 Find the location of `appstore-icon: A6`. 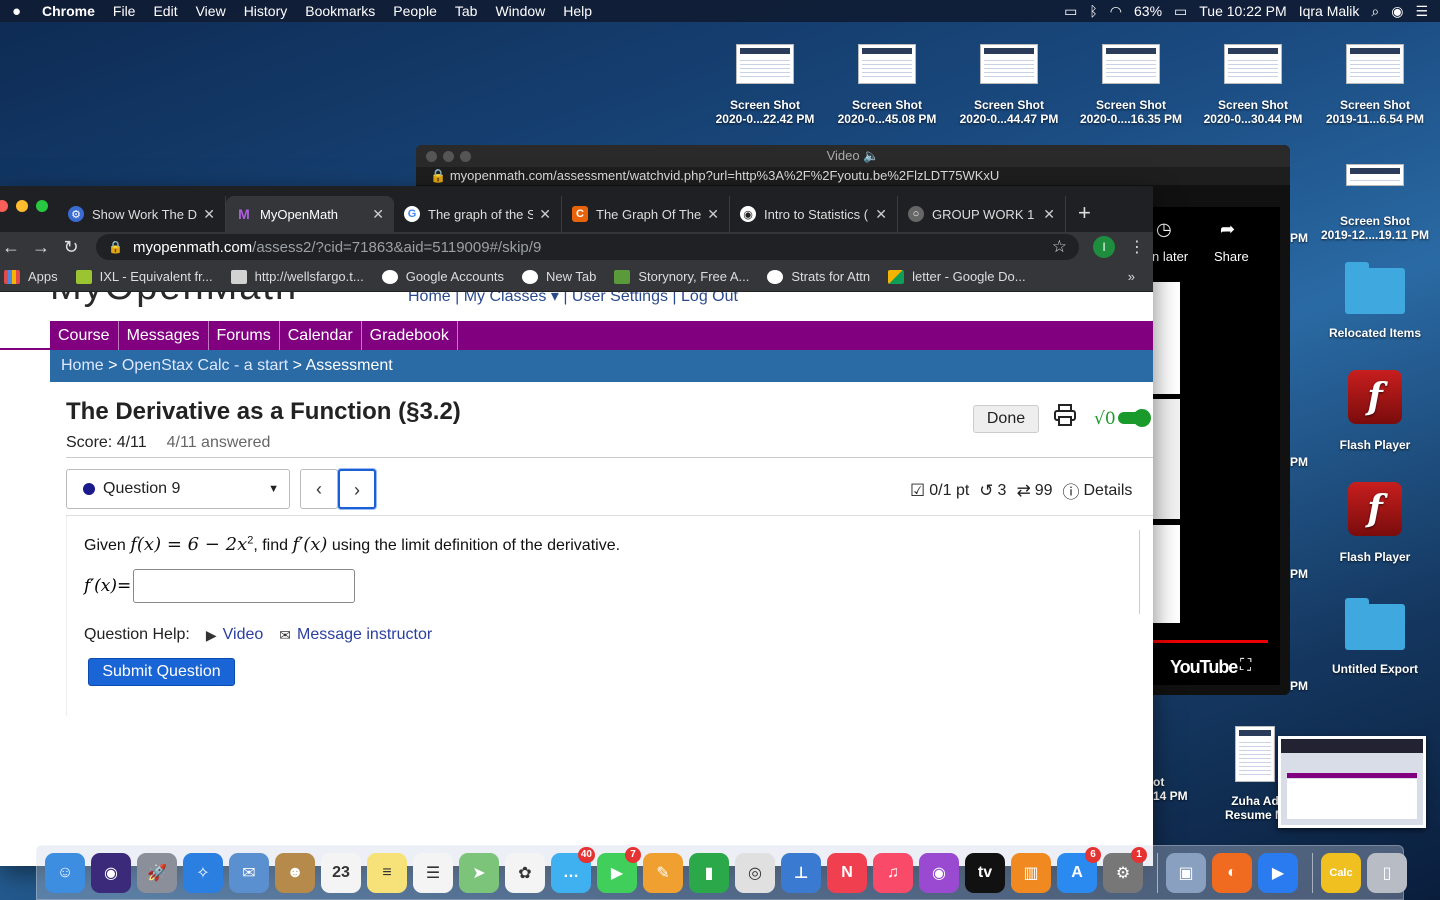

appstore-icon: A6 is located at coordinates (1079, 869).